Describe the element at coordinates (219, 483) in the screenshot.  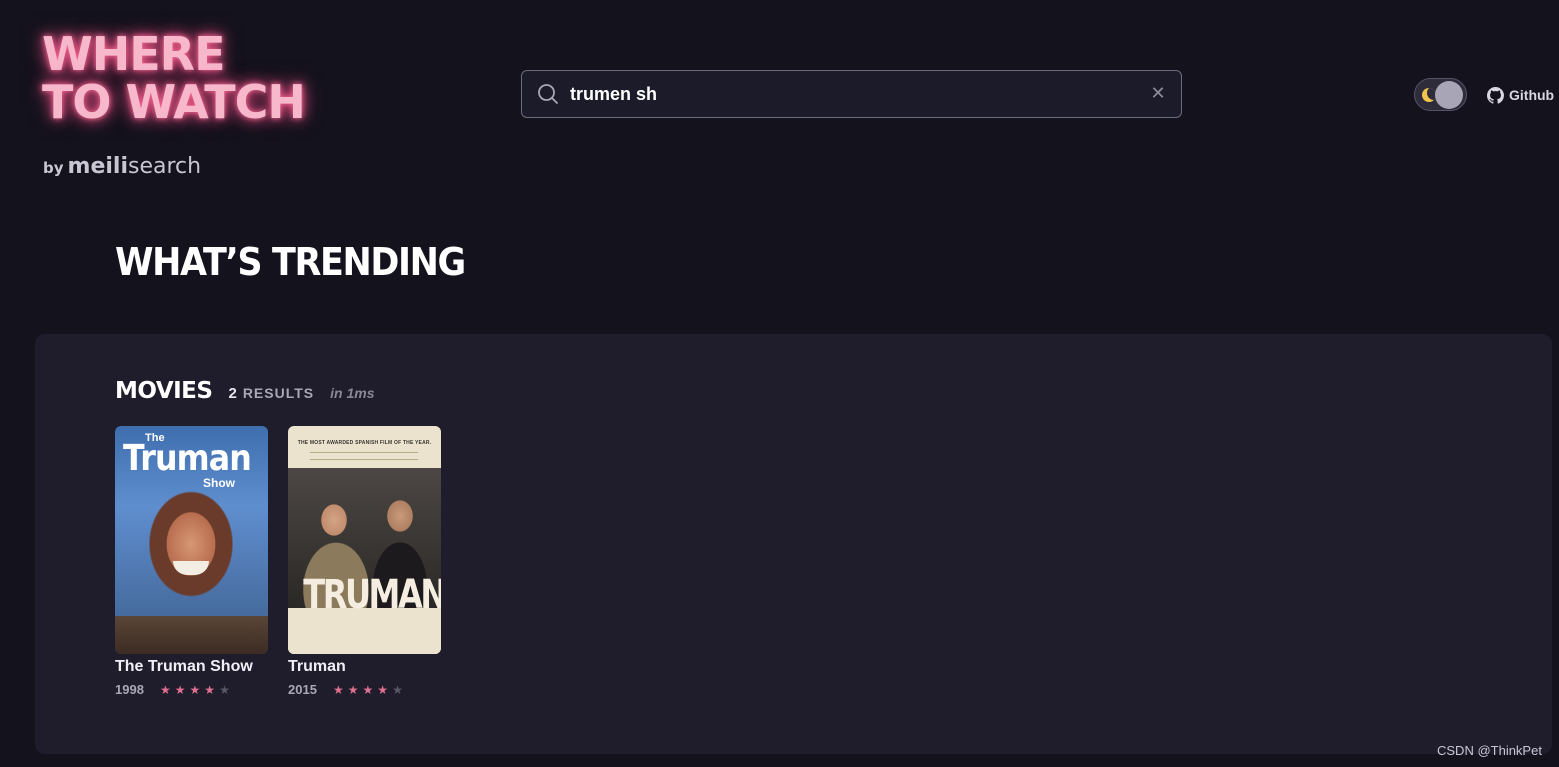
I see `poster-text-sub: Show` at that location.